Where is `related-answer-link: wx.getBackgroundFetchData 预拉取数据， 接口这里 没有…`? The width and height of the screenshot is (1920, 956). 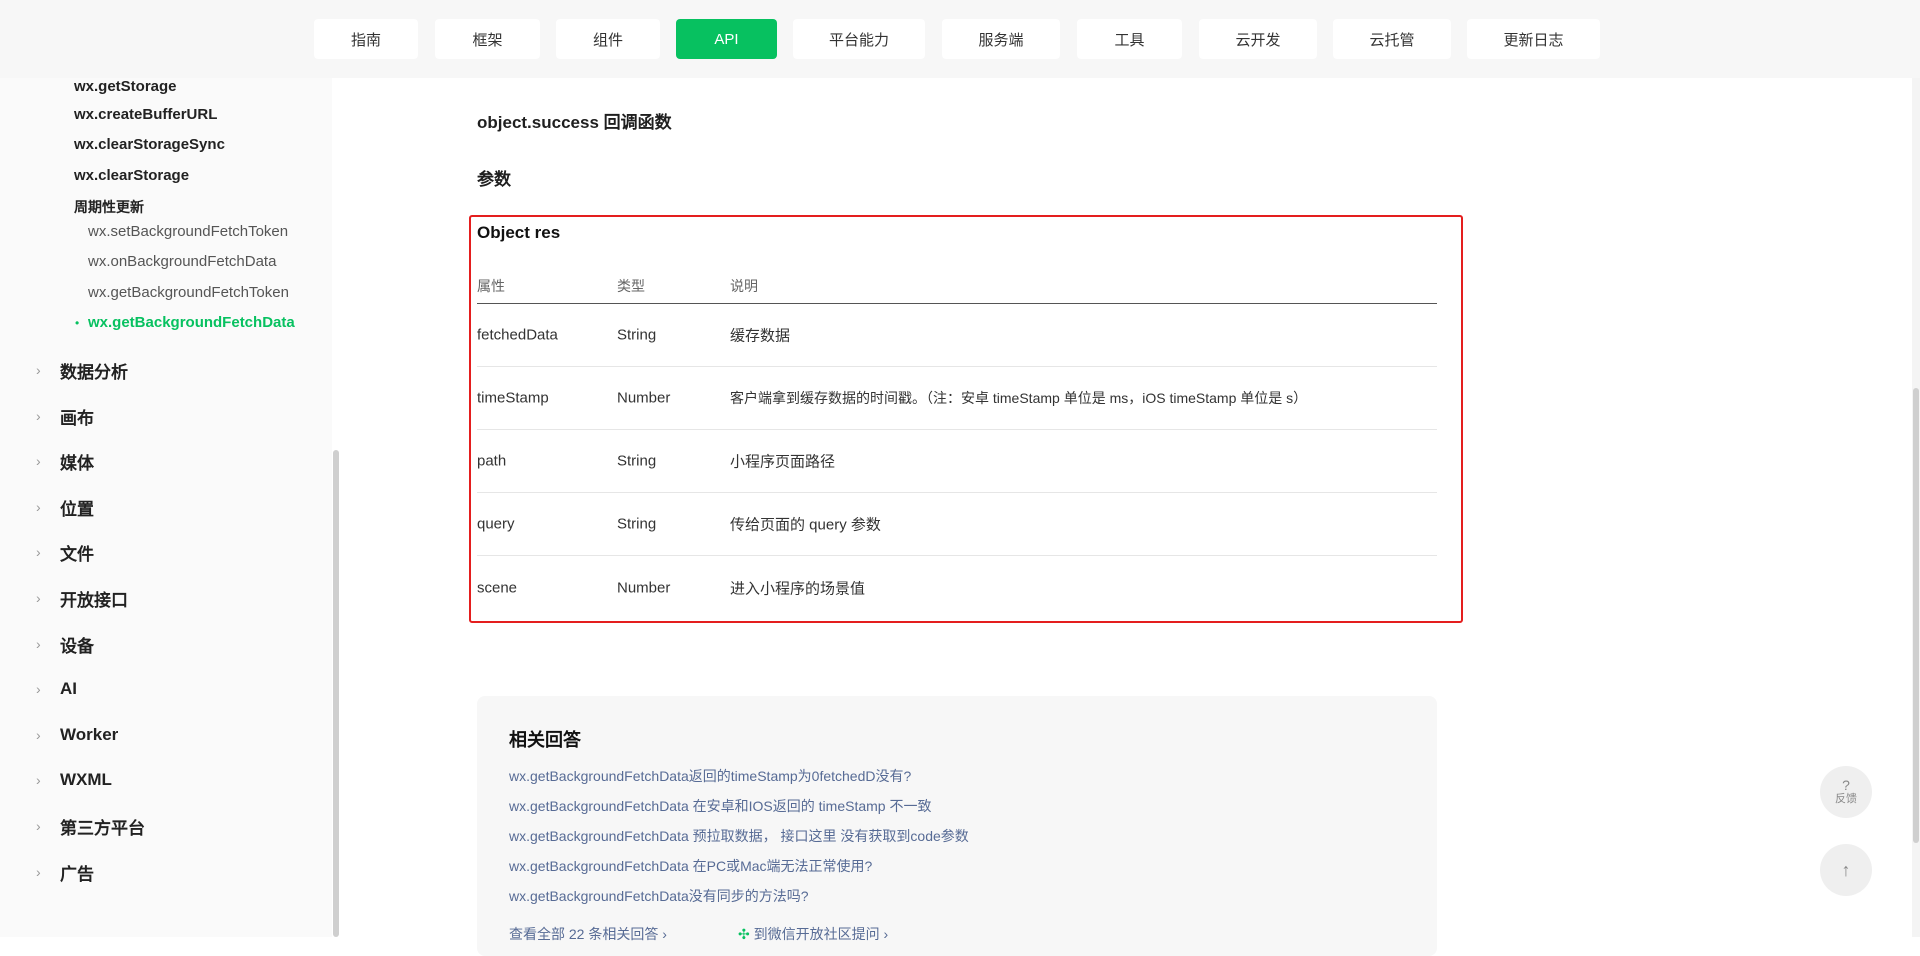 related-answer-link: wx.getBackgroundFetchData 预拉取数据， 接口这里 没有… is located at coordinates (739, 836).